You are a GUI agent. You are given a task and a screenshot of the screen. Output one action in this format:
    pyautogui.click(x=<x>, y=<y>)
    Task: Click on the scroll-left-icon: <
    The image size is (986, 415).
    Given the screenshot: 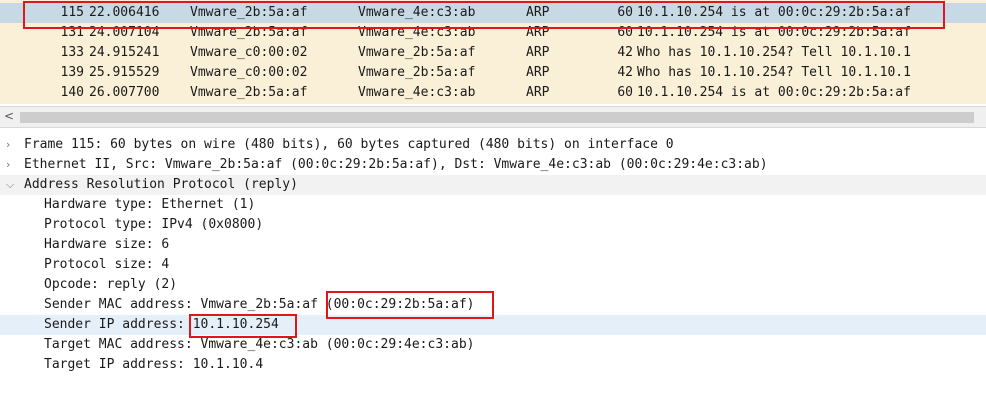 What is the action you would take?
    pyautogui.click(x=9, y=116)
    